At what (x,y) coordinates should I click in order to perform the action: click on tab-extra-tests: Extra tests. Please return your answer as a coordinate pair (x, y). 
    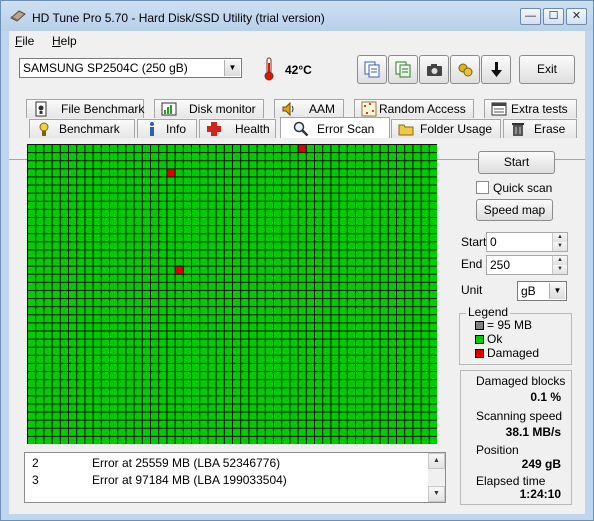
    Looking at the image, I should click on (530, 108).